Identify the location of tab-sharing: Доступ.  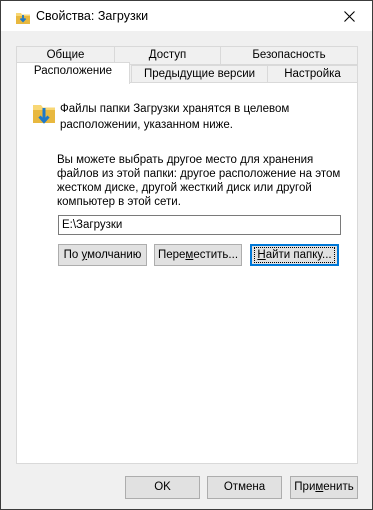
(167, 55).